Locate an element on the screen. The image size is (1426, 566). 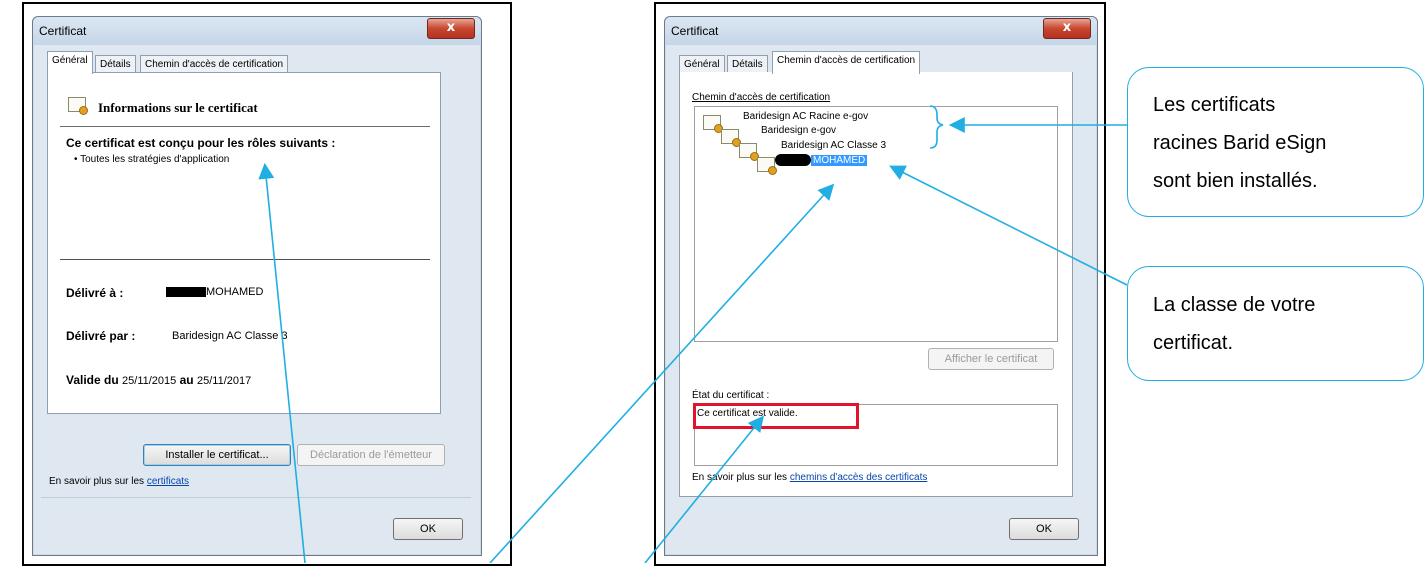
roles-item: • Toutes les stratégies d'application is located at coordinates (152, 159).